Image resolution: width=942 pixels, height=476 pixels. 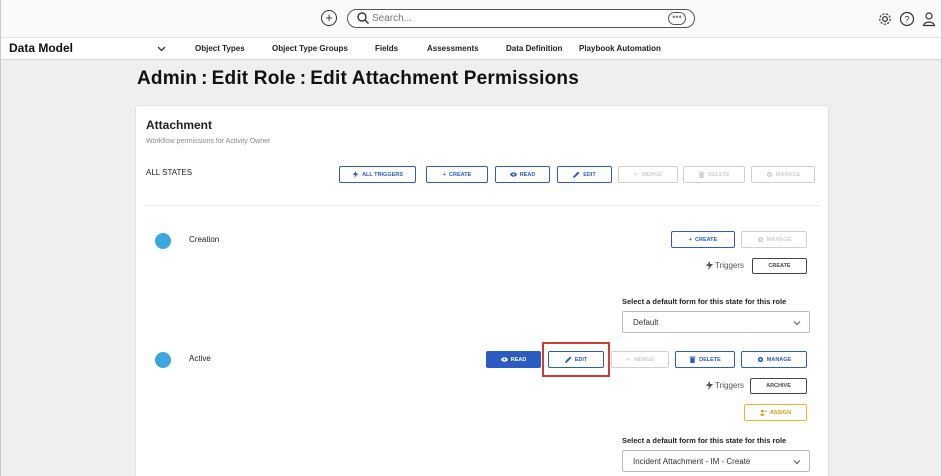 I want to click on active-default-form-select: Incident Attachment - IM - Create, so click(x=716, y=461).